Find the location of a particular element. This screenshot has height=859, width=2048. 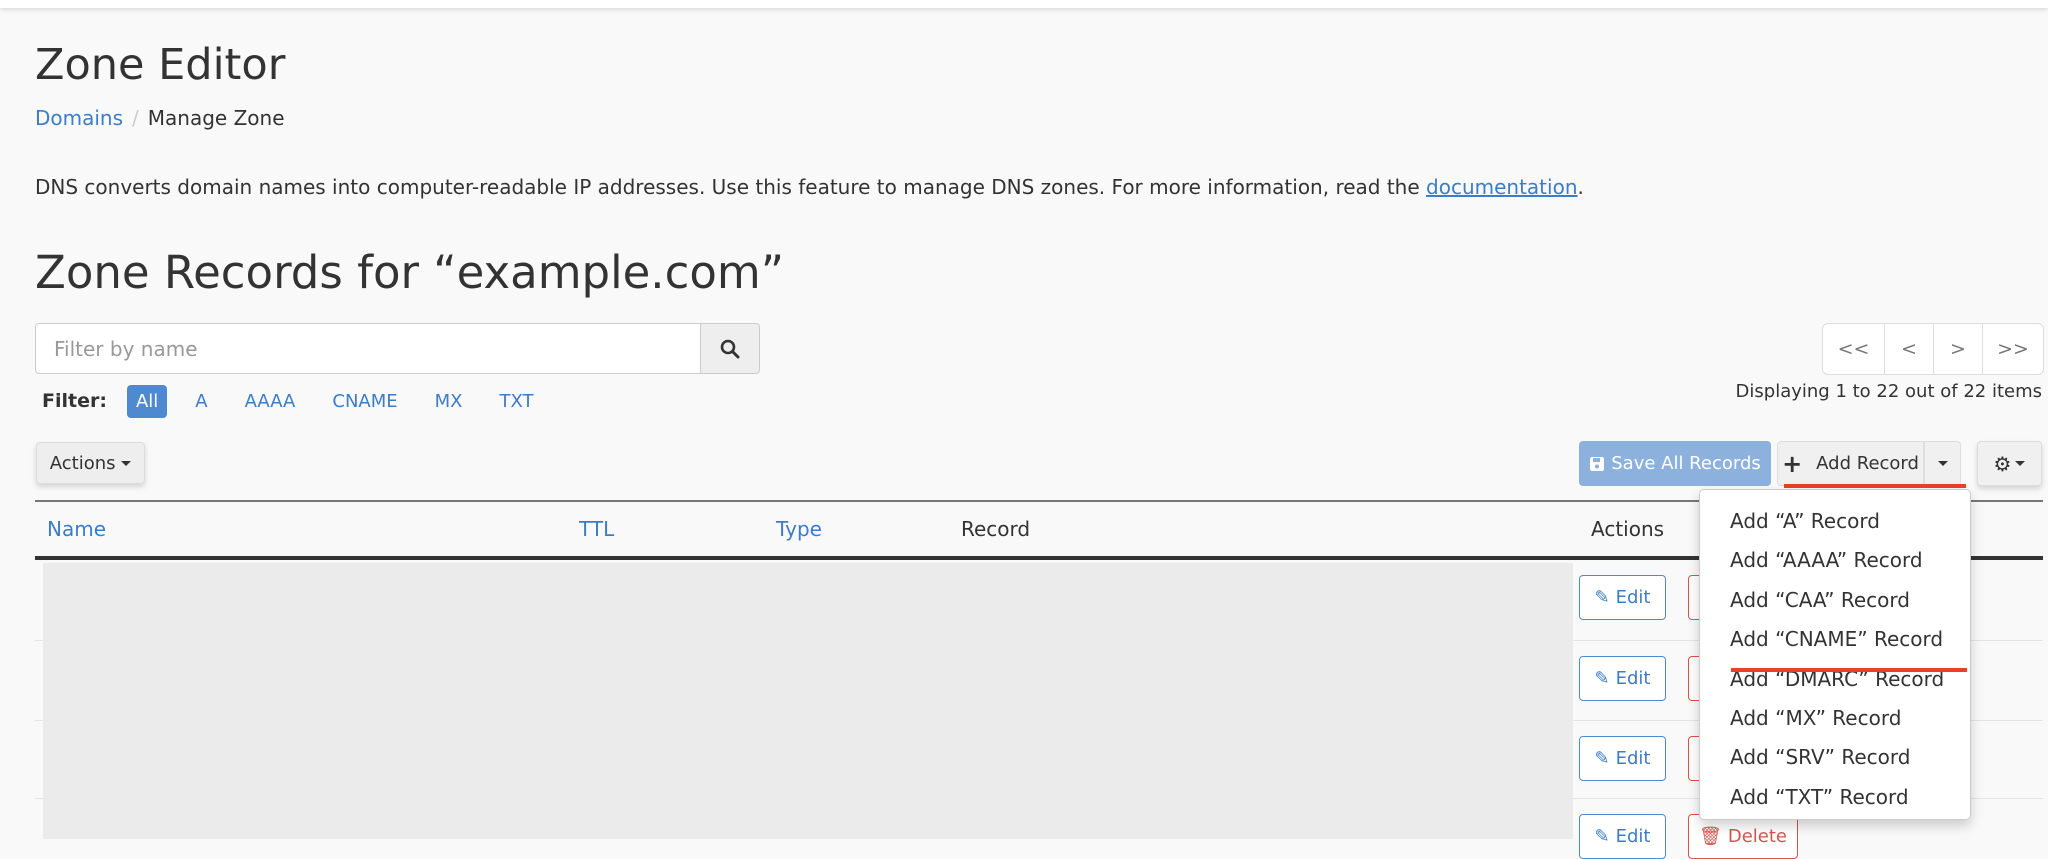

gear-icon: ⚙ is located at coordinates (2002, 463).